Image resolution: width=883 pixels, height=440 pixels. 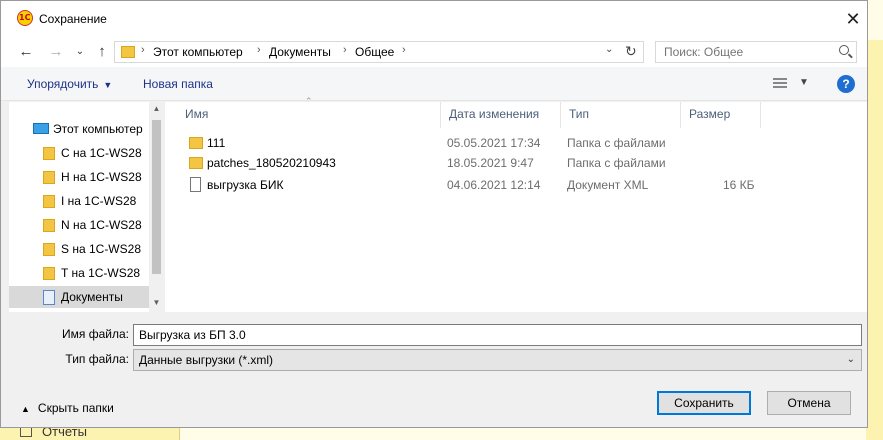 What do you see at coordinates (178, 84) in the screenshot?
I see `new-folder-button: Новая папка` at bounding box center [178, 84].